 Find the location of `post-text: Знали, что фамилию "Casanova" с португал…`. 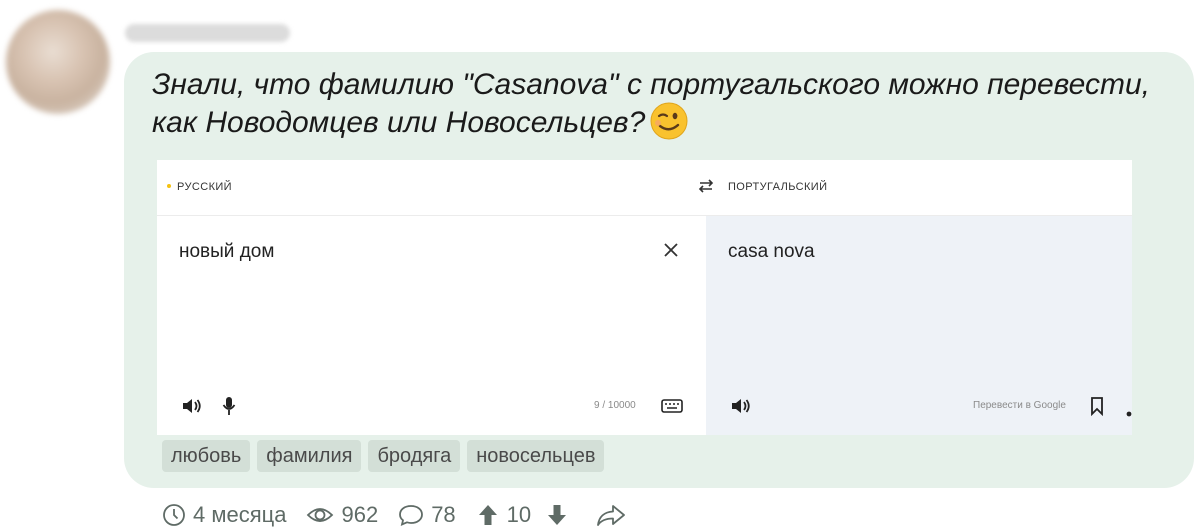

post-text: Знали, что фамилию "Casanova" с португал… is located at coordinates (667, 105).